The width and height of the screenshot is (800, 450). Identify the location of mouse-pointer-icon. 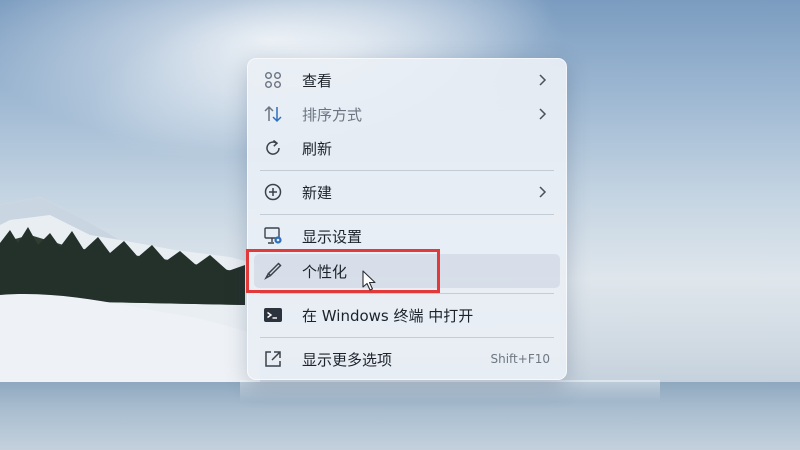
(369, 280).